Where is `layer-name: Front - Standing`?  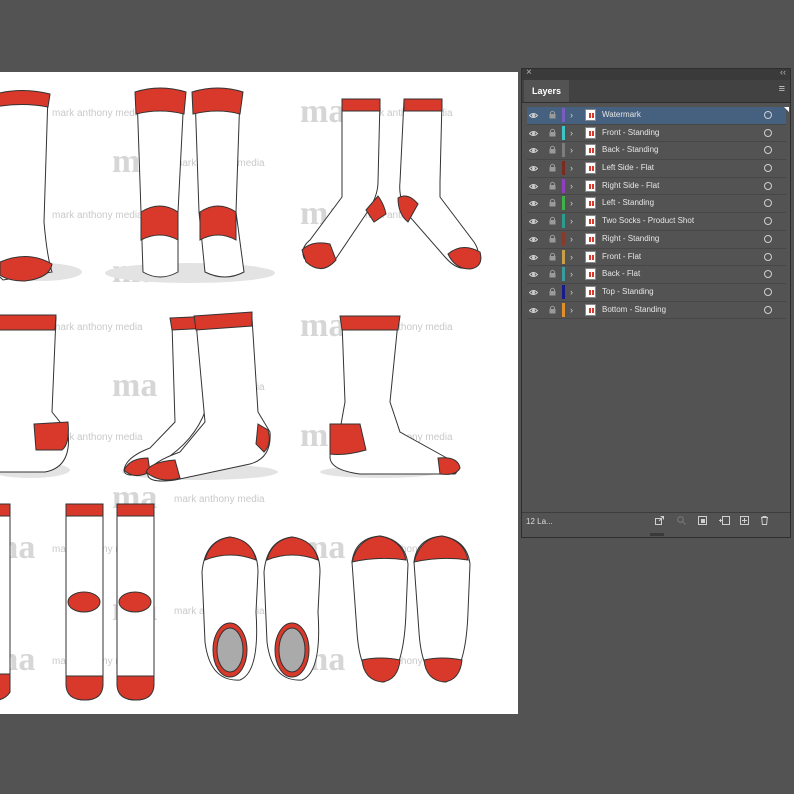 layer-name: Front - Standing is located at coordinates (630, 133).